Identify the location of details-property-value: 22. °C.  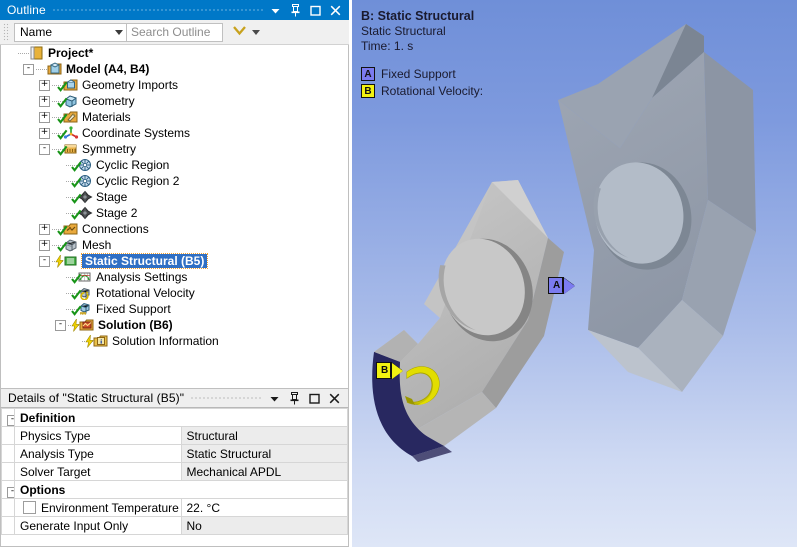
(264, 507).